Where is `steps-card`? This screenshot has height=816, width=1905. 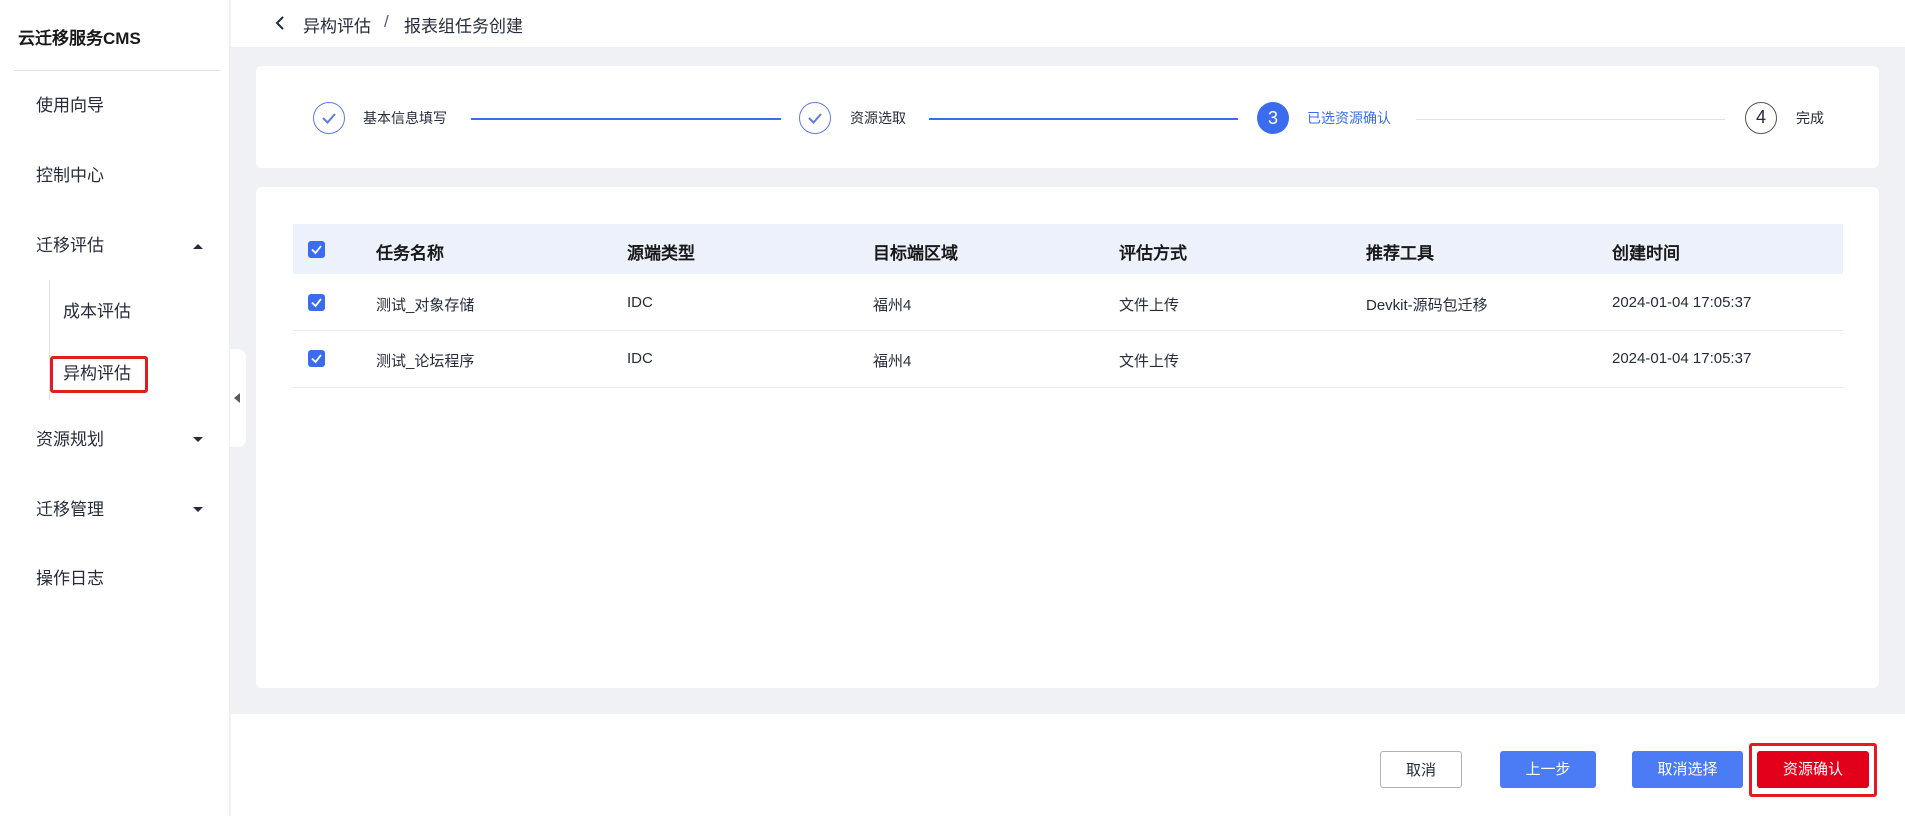 steps-card is located at coordinates (1067, 117).